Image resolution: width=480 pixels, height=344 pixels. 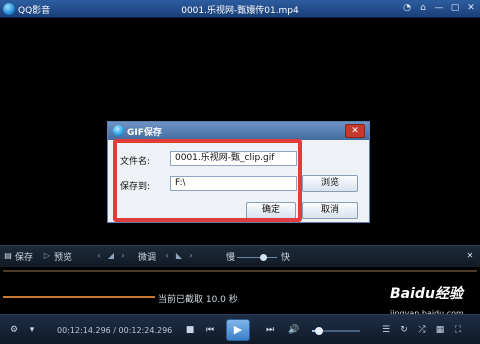 What do you see at coordinates (336, 331) in the screenshot?
I see `volume-slider` at bounding box center [336, 331].